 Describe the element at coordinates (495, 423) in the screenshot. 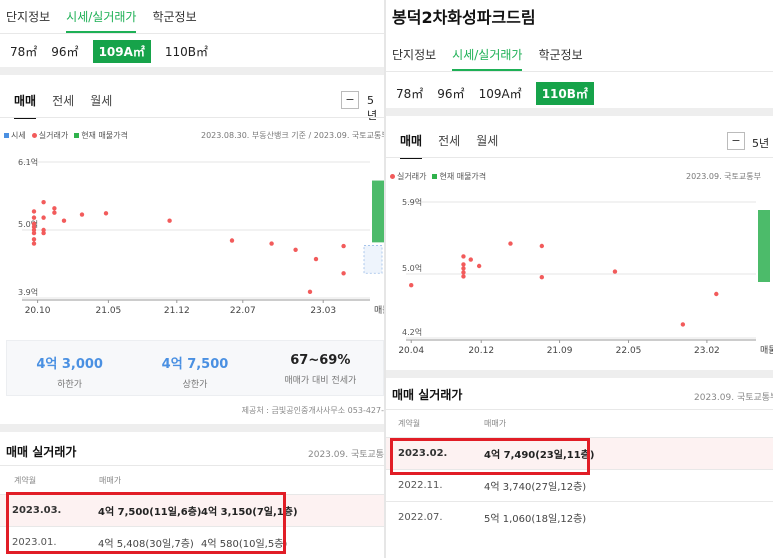

I see `col-price: 매매가` at that location.